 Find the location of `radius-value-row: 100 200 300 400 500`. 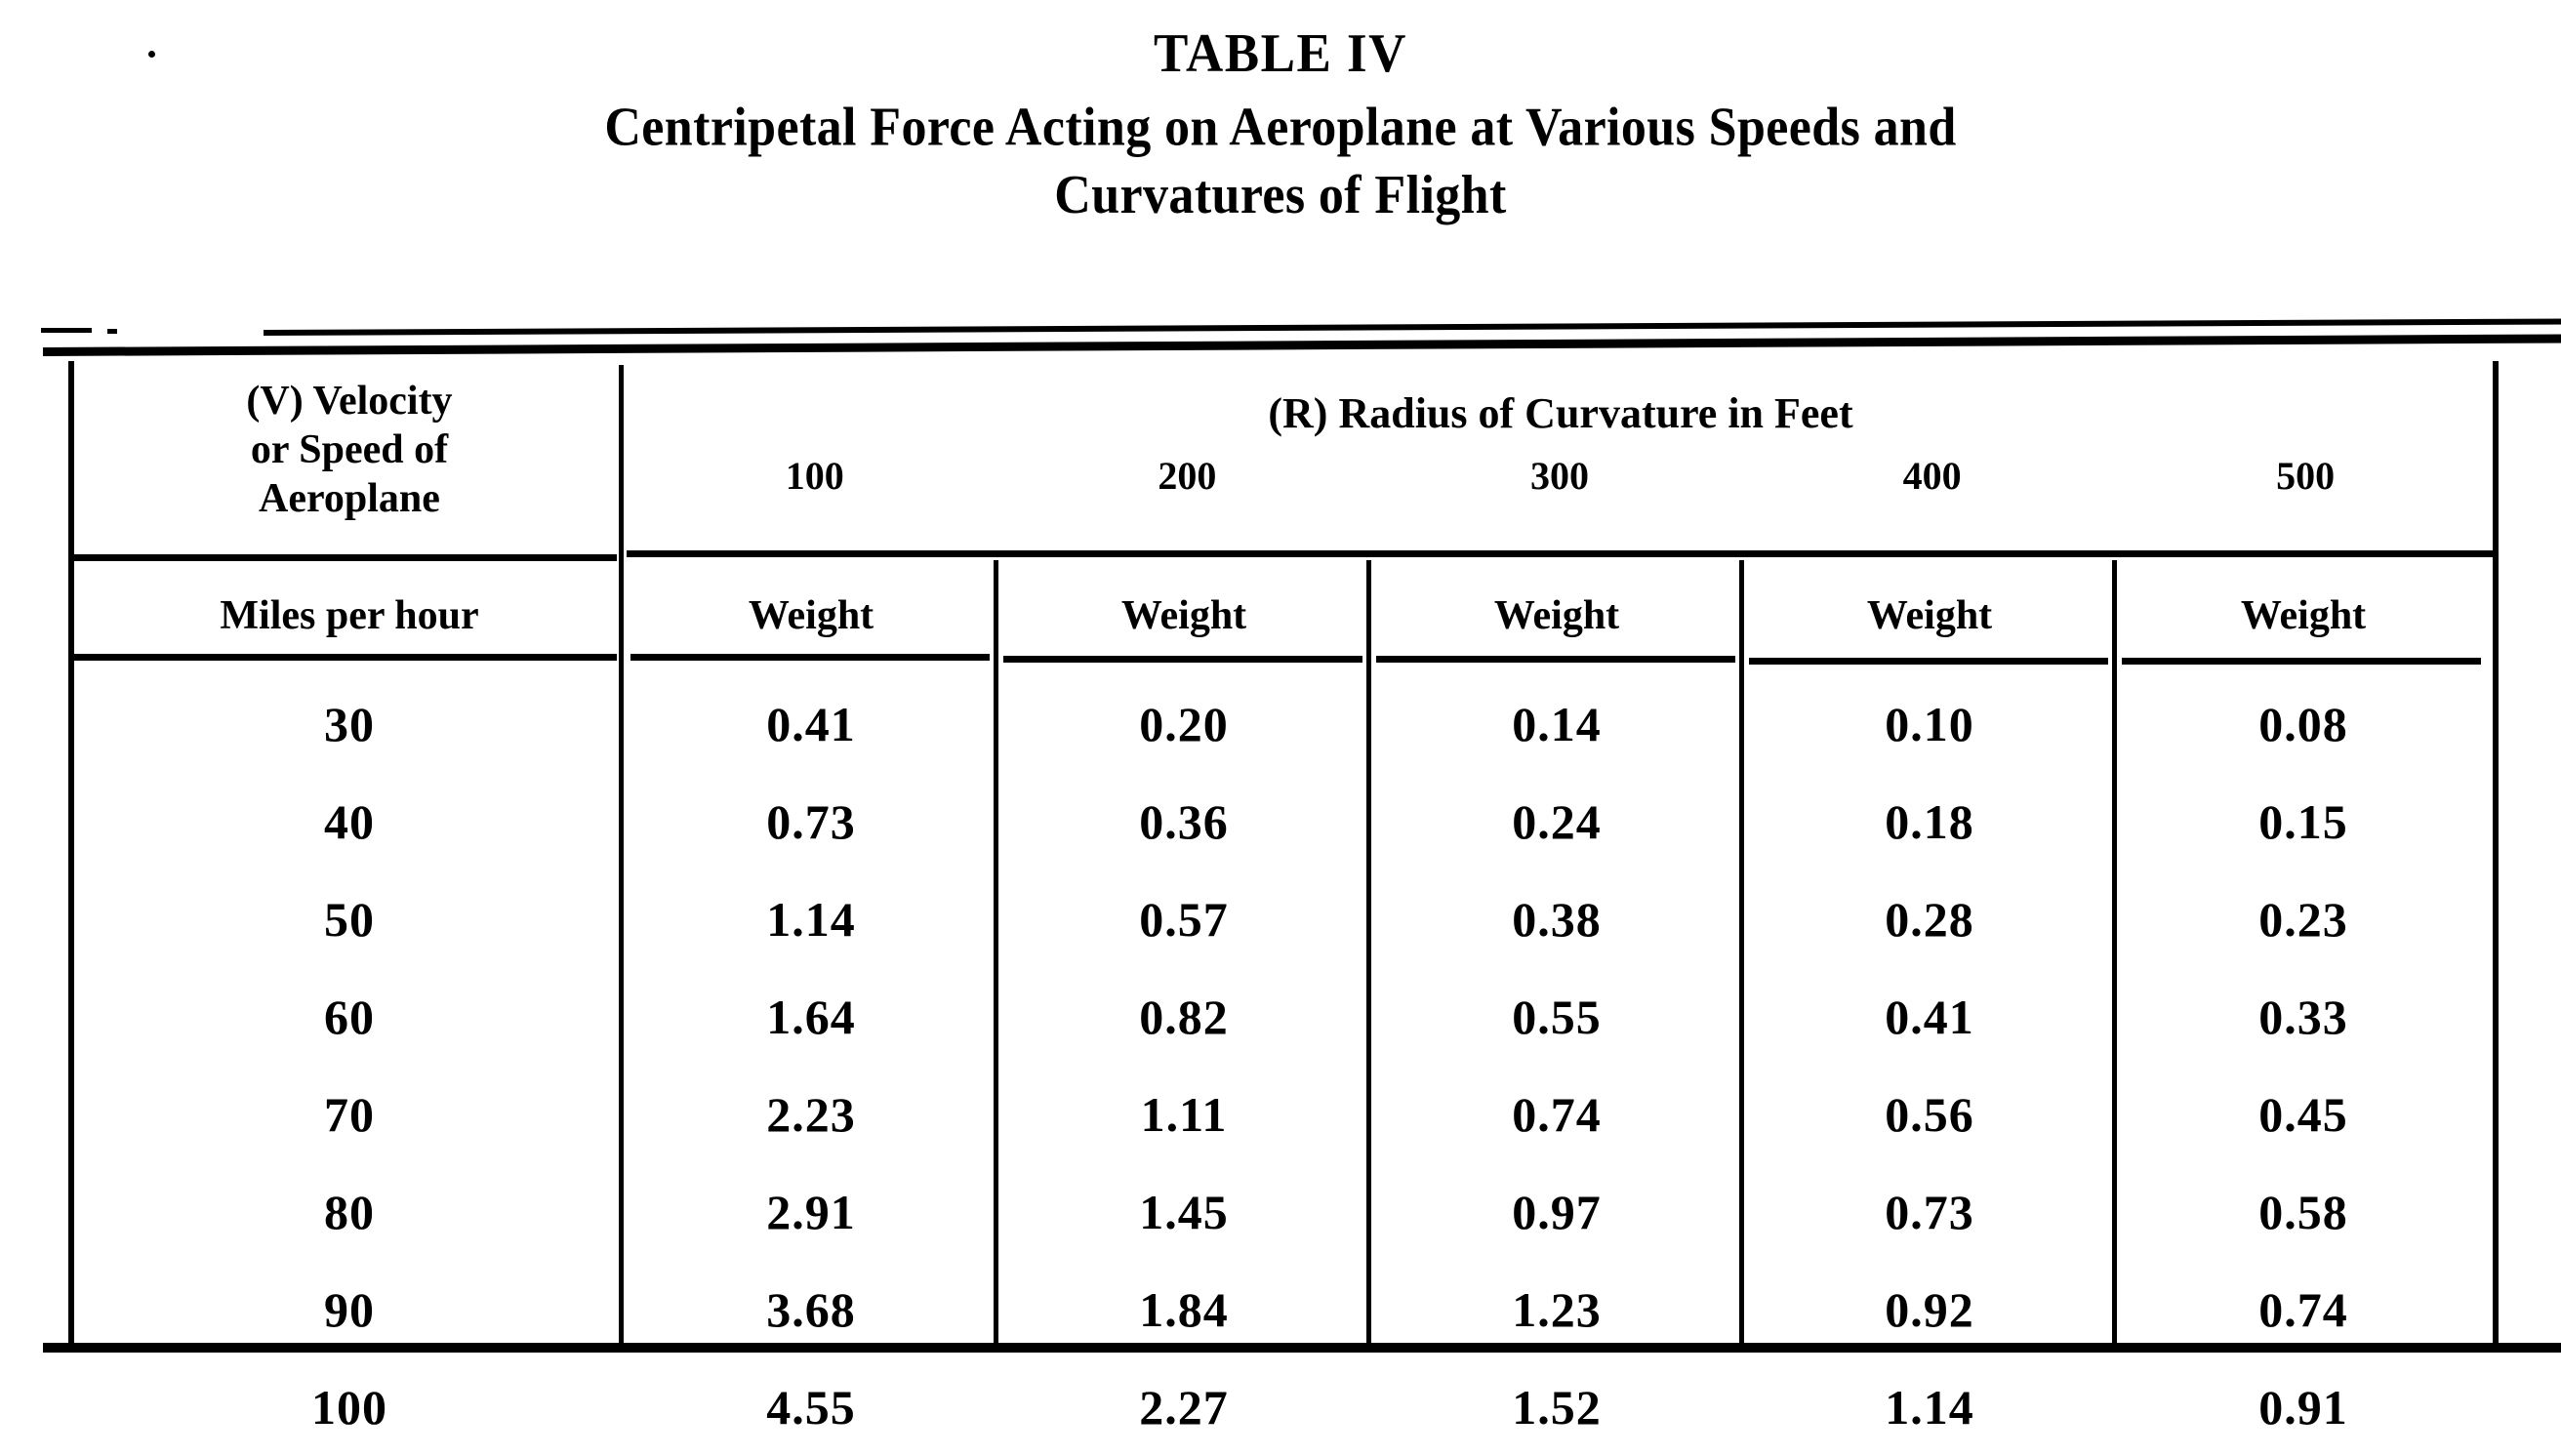

radius-value-row: 100 200 300 400 500 is located at coordinates (1561, 476).